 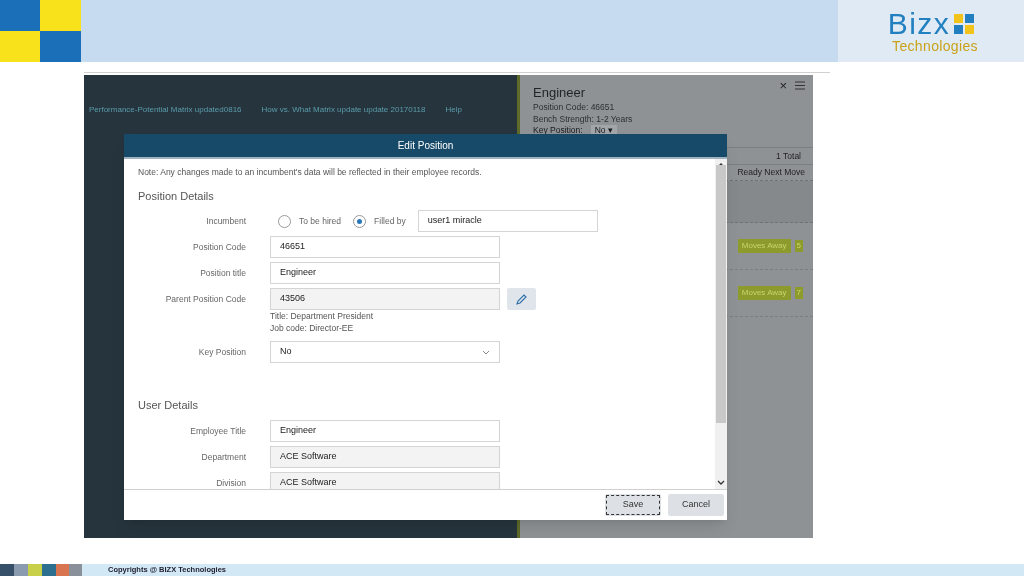 What do you see at coordinates (800, 85) in the screenshot?
I see `menu-icon` at bounding box center [800, 85].